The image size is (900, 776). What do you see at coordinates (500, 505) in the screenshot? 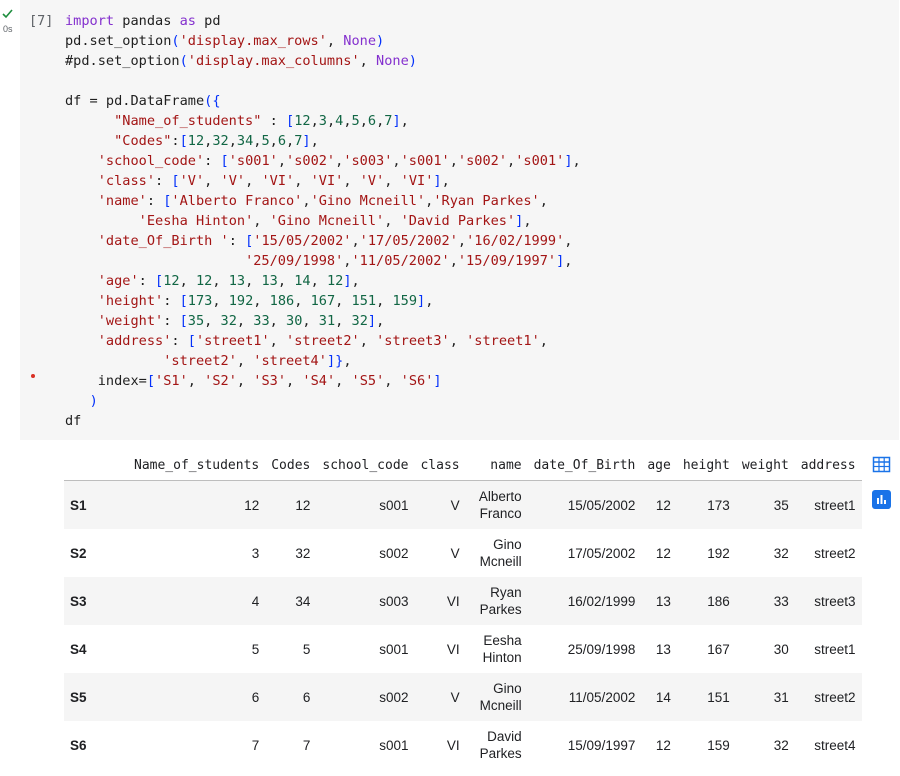
I see `table-cell: Alberto Franco` at bounding box center [500, 505].